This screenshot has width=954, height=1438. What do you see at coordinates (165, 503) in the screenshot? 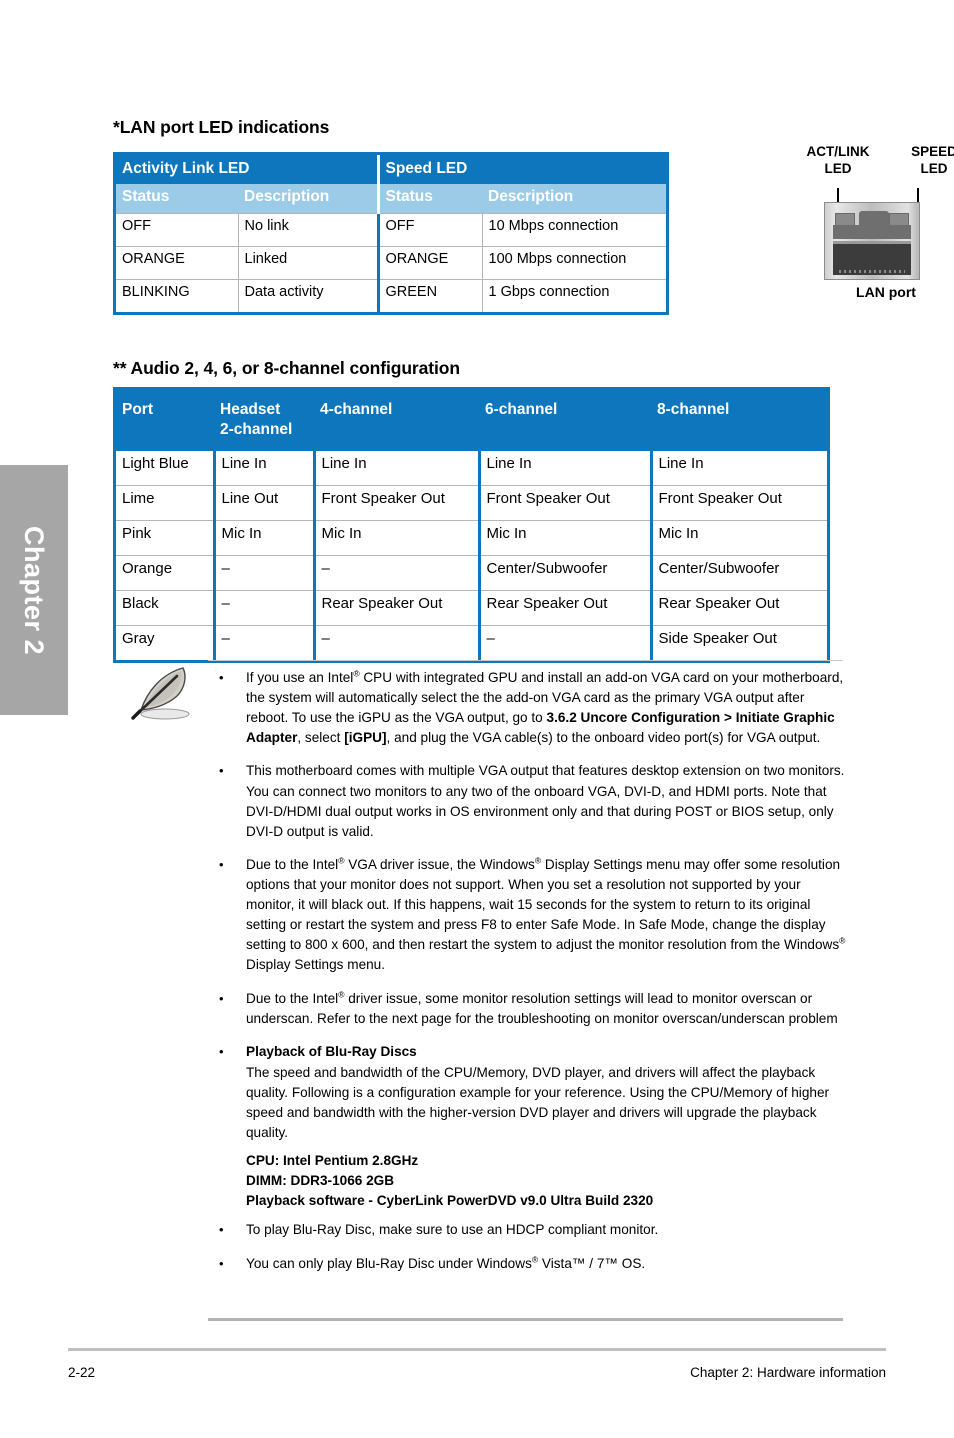
I see `audio-cell: Lime` at bounding box center [165, 503].